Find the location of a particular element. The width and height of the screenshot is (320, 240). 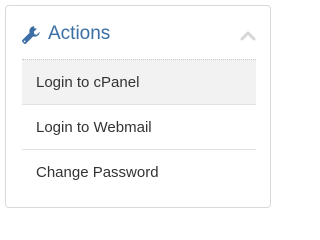

menu-item-change-password: Change Password is located at coordinates (139, 172).